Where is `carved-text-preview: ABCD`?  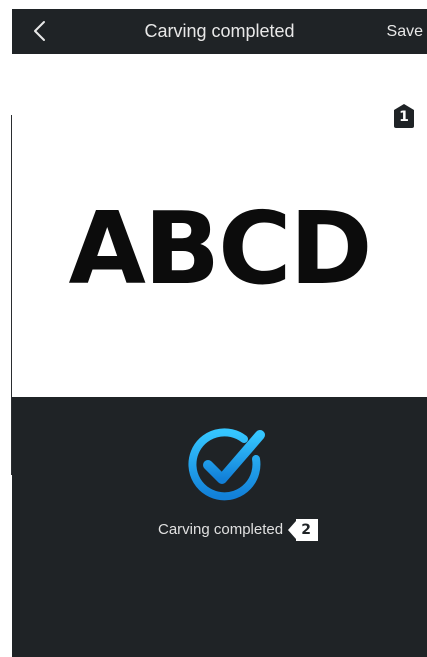
carved-text-preview: ABCD is located at coordinates (220, 248).